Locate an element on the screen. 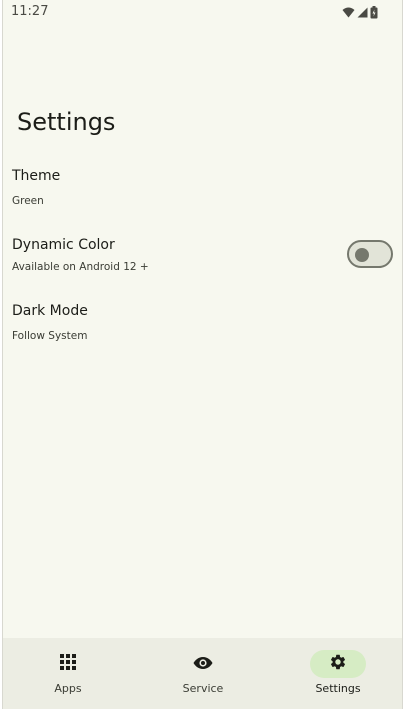 Image resolution: width=406 pixels, height=709 pixels. status-icons is located at coordinates (360, 12).